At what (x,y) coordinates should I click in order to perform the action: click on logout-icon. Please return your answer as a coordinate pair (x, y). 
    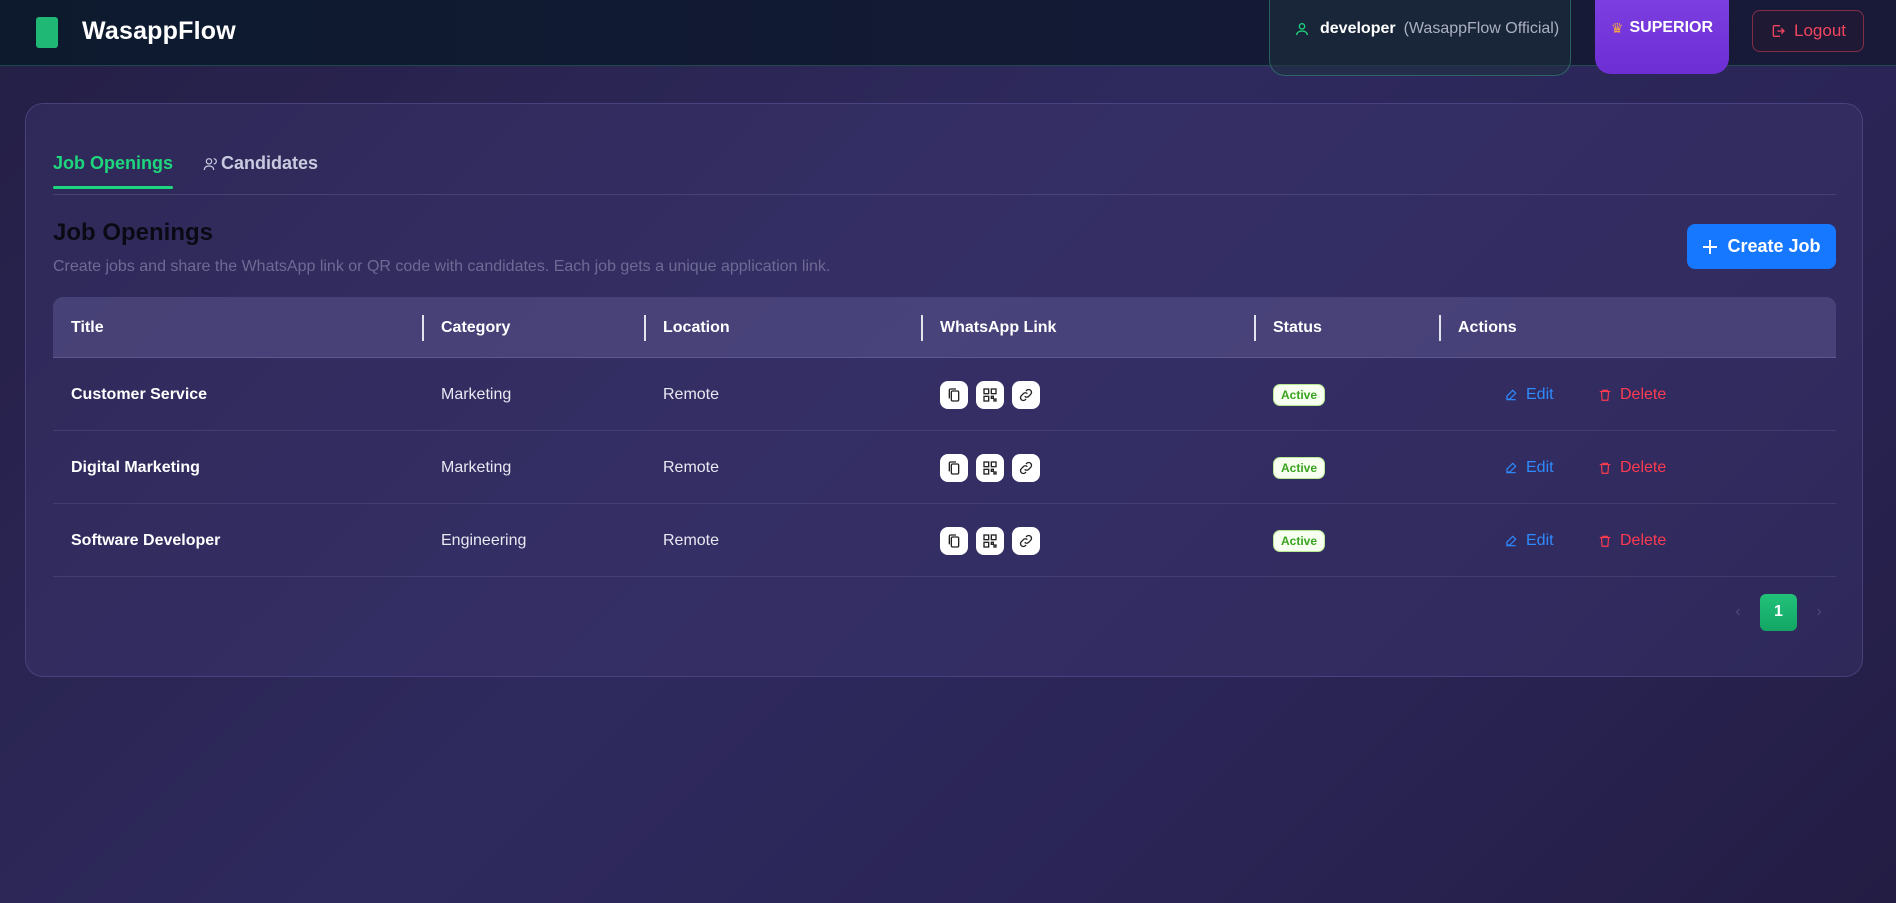
    Looking at the image, I should click on (1778, 31).